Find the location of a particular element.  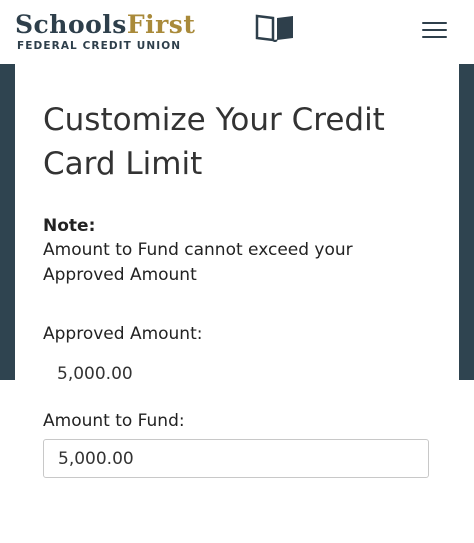

logo-word-first: First is located at coordinates (161, 24).